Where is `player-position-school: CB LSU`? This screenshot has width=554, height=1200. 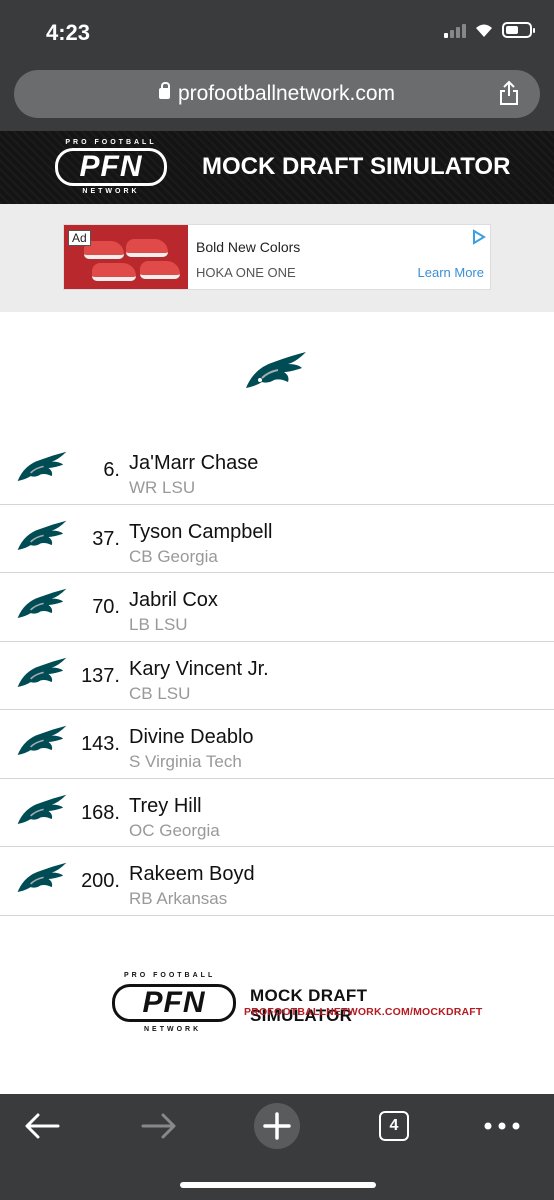
player-position-school: CB LSU is located at coordinates (160, 693).